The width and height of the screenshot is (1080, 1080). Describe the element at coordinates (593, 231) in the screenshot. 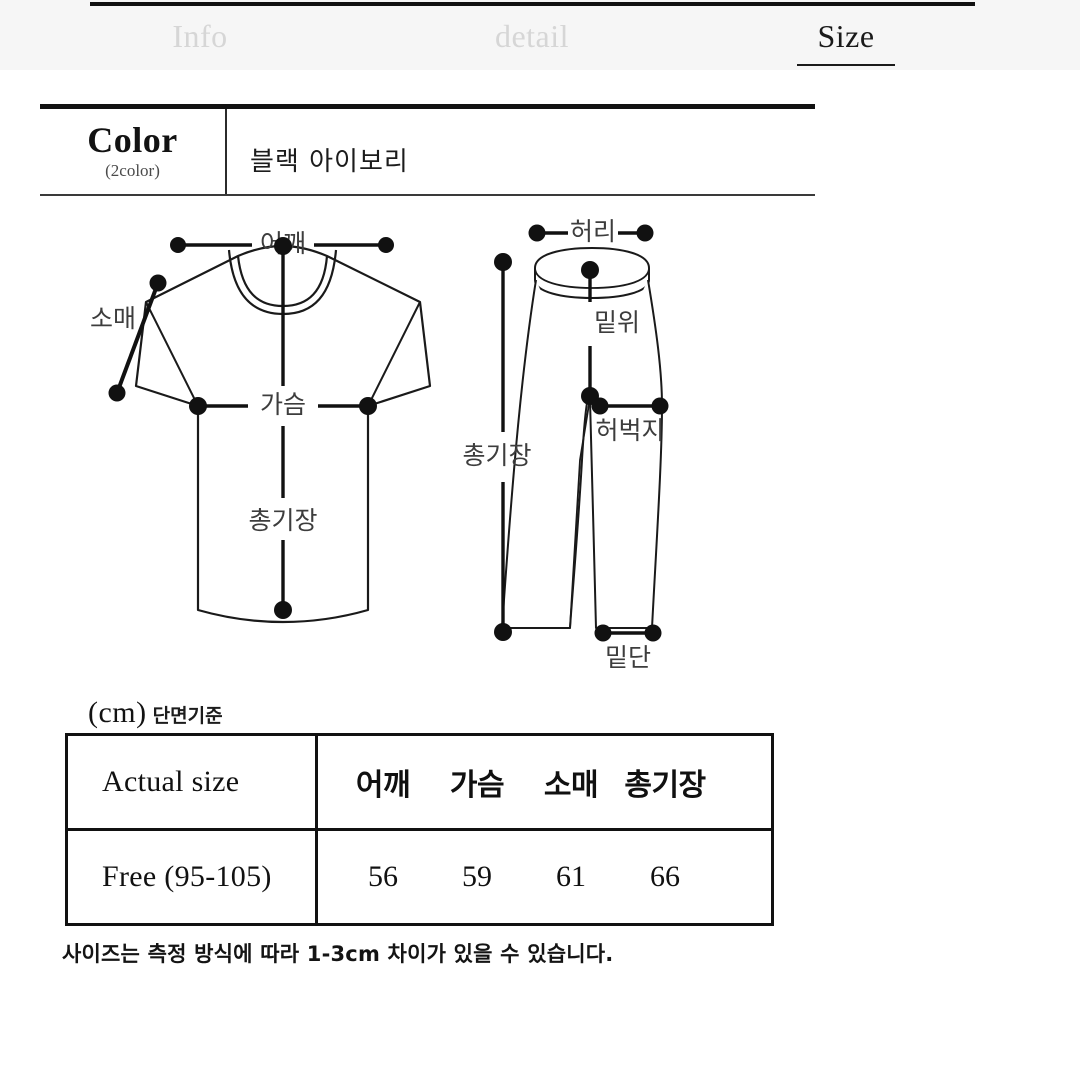

I see `waist-label: 허리` at that location.